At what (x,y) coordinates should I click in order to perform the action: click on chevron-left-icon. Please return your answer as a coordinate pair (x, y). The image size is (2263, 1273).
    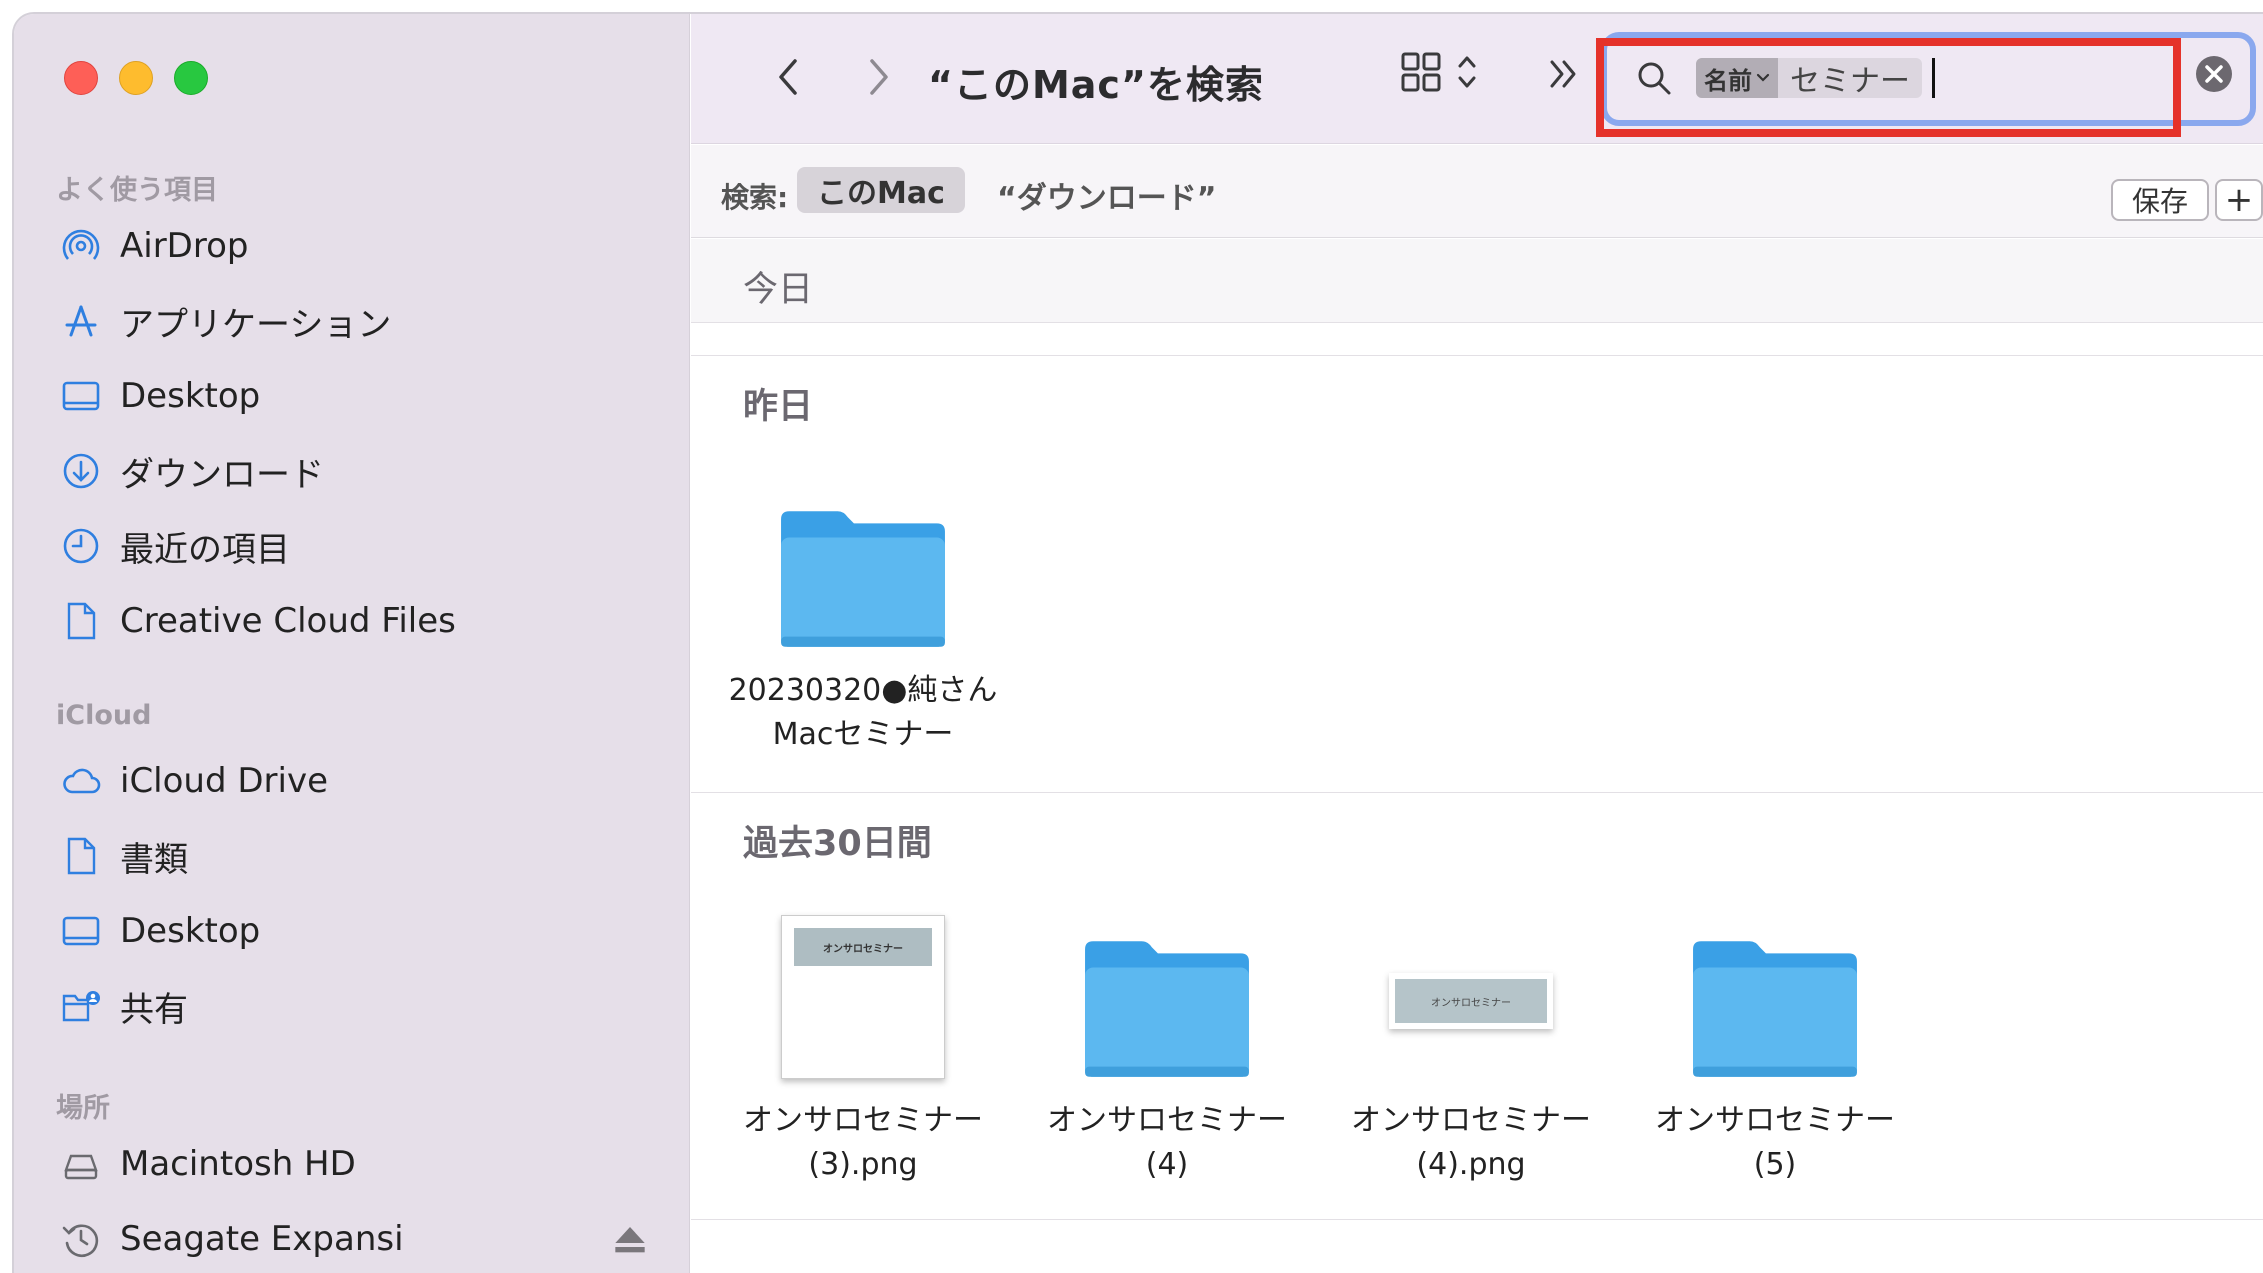
    Looking at the image, I should click on (788, 77).